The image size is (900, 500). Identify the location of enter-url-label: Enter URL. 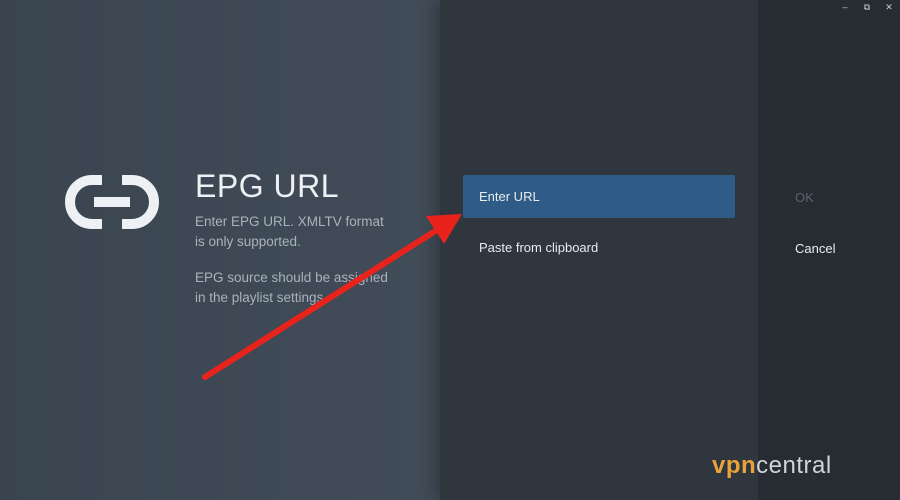
(509, 196).